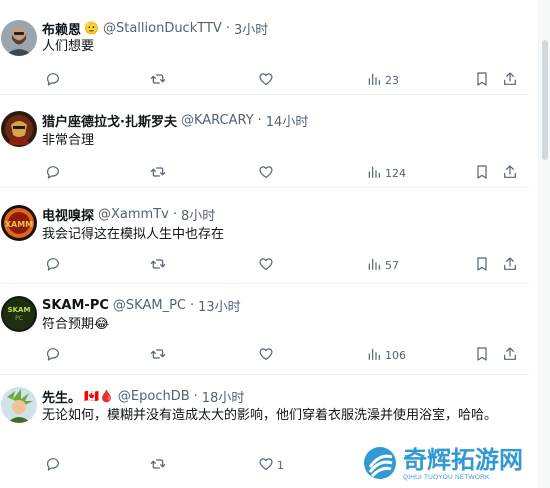 This screenshot has height=488, width=550. What do you see at coordinates (198, 214) in the screenshot?
I see `timestamp: 8小时` at bounding box center [198, 214].